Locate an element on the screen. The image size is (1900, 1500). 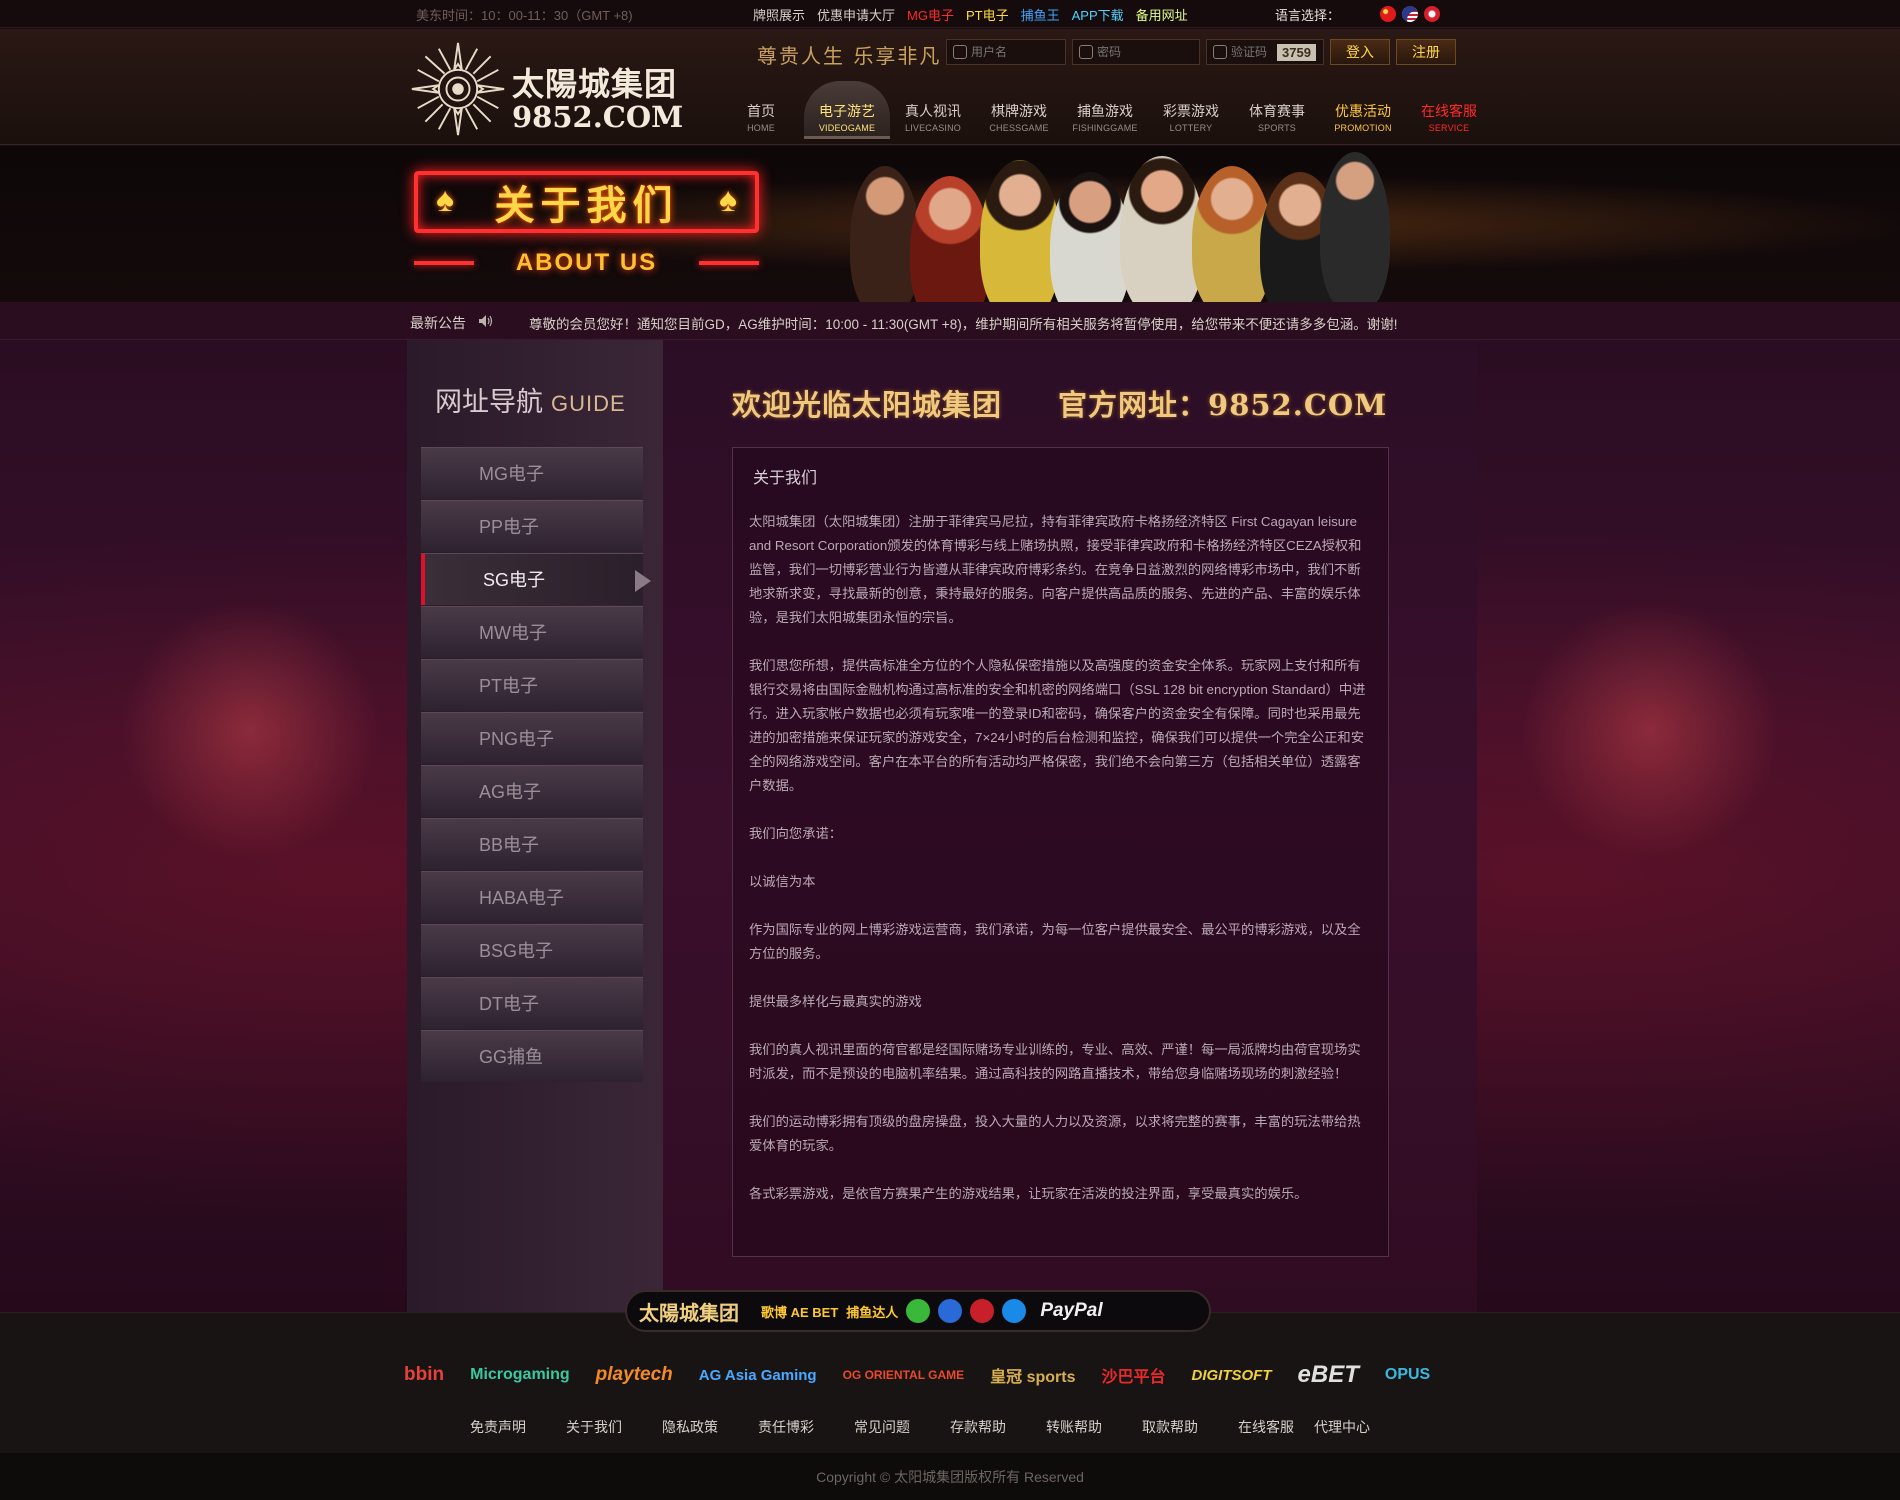
sidebar-item-sg: SG电子 is located at coordinates (536, 579).